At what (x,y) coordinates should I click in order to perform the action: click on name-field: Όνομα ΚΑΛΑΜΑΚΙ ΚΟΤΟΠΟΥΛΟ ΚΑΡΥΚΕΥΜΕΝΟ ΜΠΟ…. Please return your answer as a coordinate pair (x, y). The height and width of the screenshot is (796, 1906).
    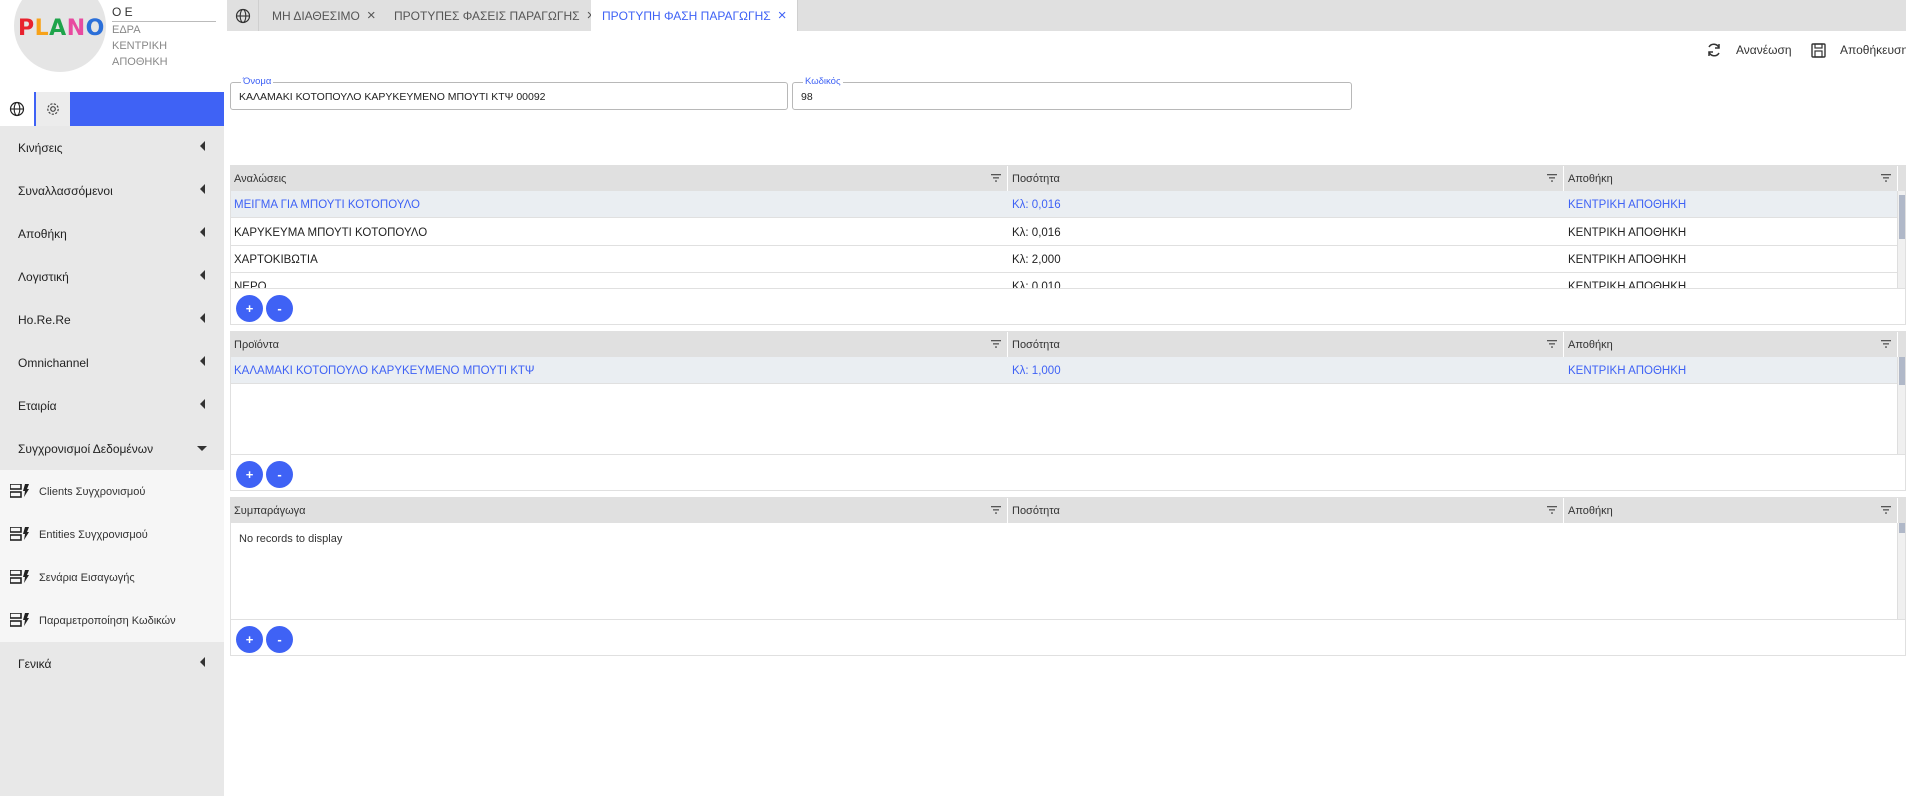
    Looking at the image, I should click on (509, 93).